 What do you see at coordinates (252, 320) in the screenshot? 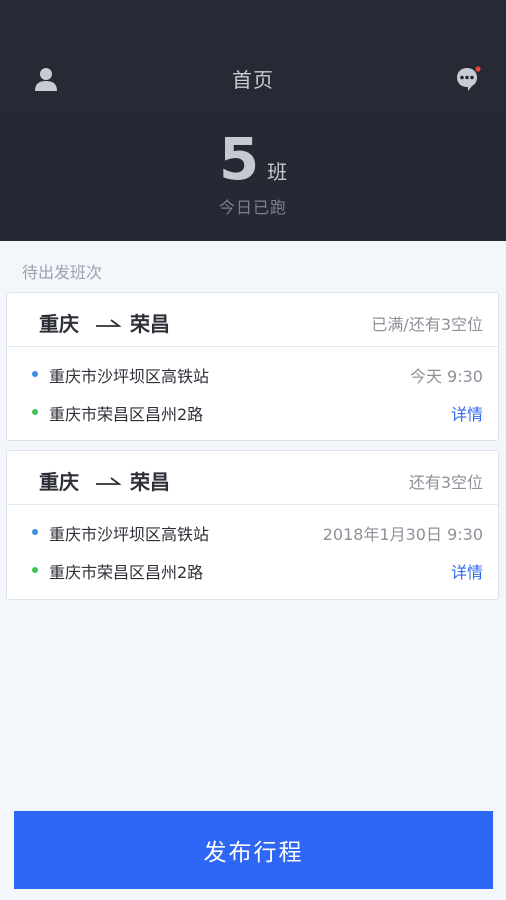
I see `trip-card-header: 重庆 荣昌 已满/还有3空位` at bounding box center [252, 320].